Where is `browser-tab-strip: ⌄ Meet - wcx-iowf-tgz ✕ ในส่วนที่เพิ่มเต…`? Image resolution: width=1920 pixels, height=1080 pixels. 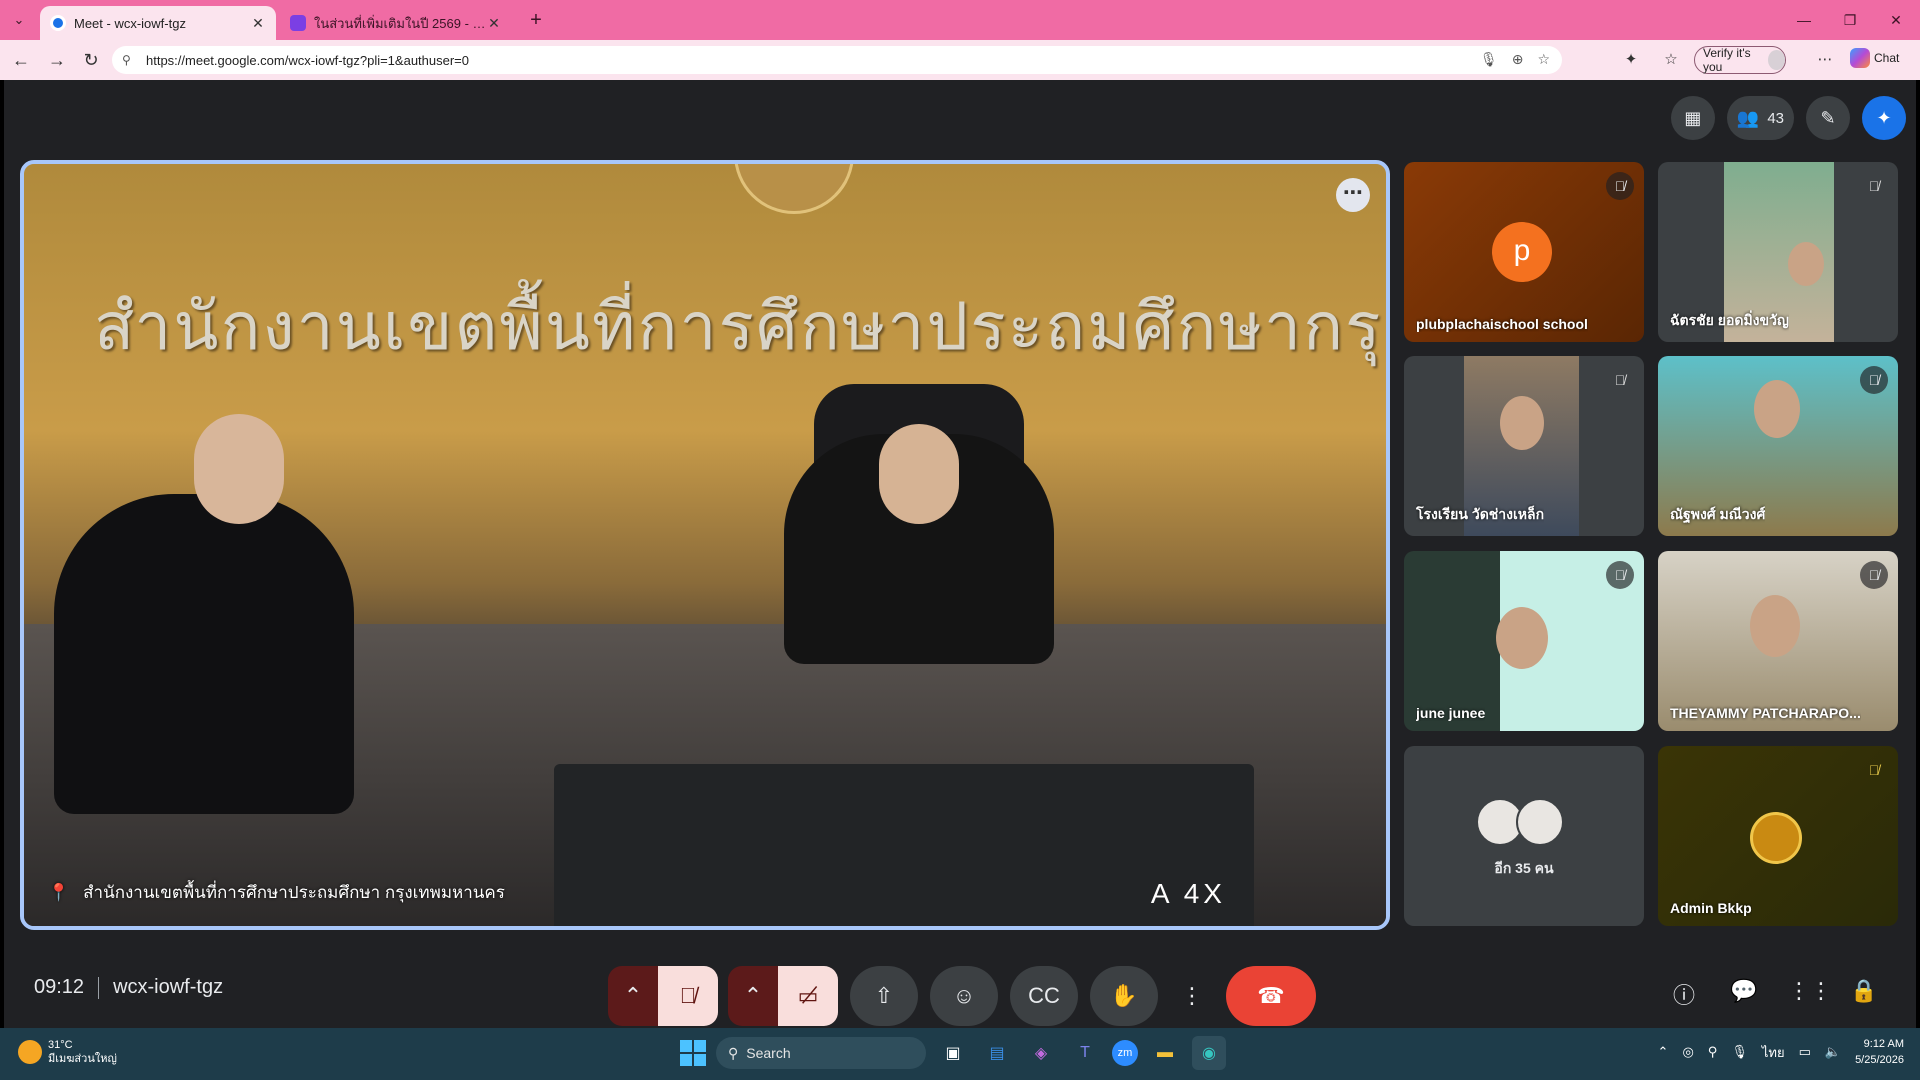
browser-tab-strip: ⌄ Meet - wcx-iowf-tgz ✕ ในส่วนที่เพิ่มเต… is located at coordinates (960, 20).